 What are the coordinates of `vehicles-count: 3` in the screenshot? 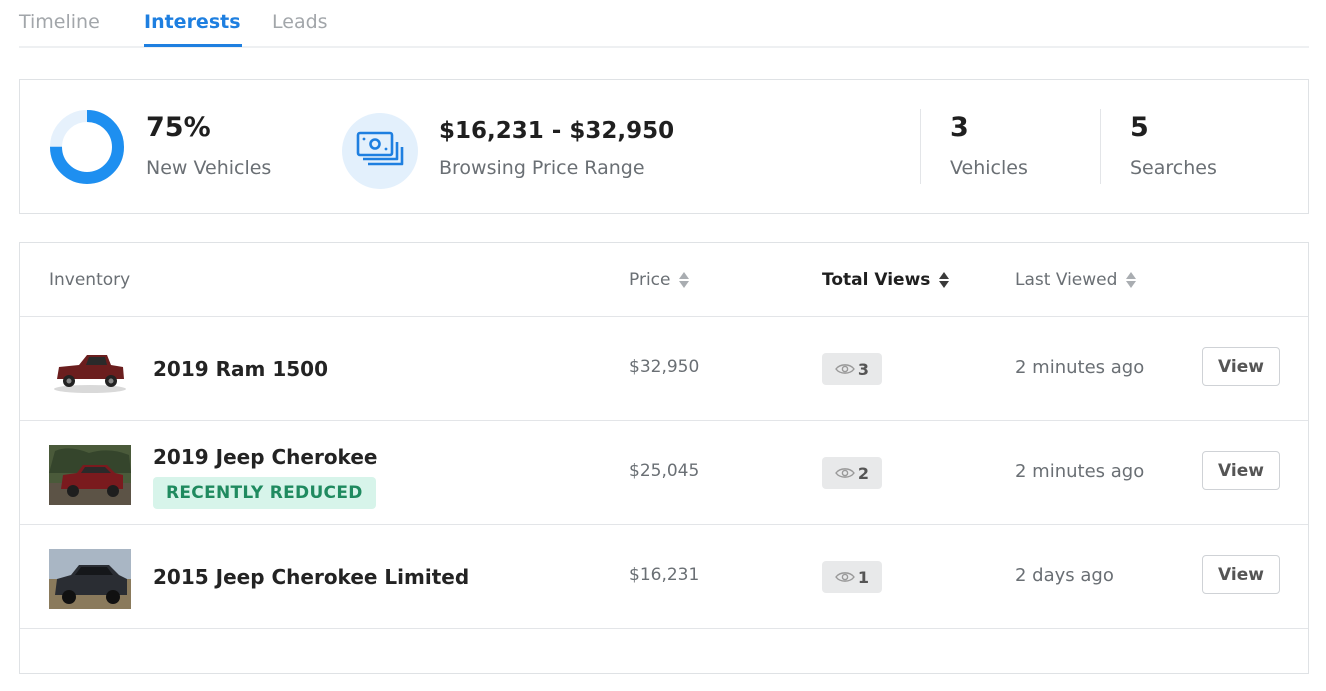 It's located at (959, 127).